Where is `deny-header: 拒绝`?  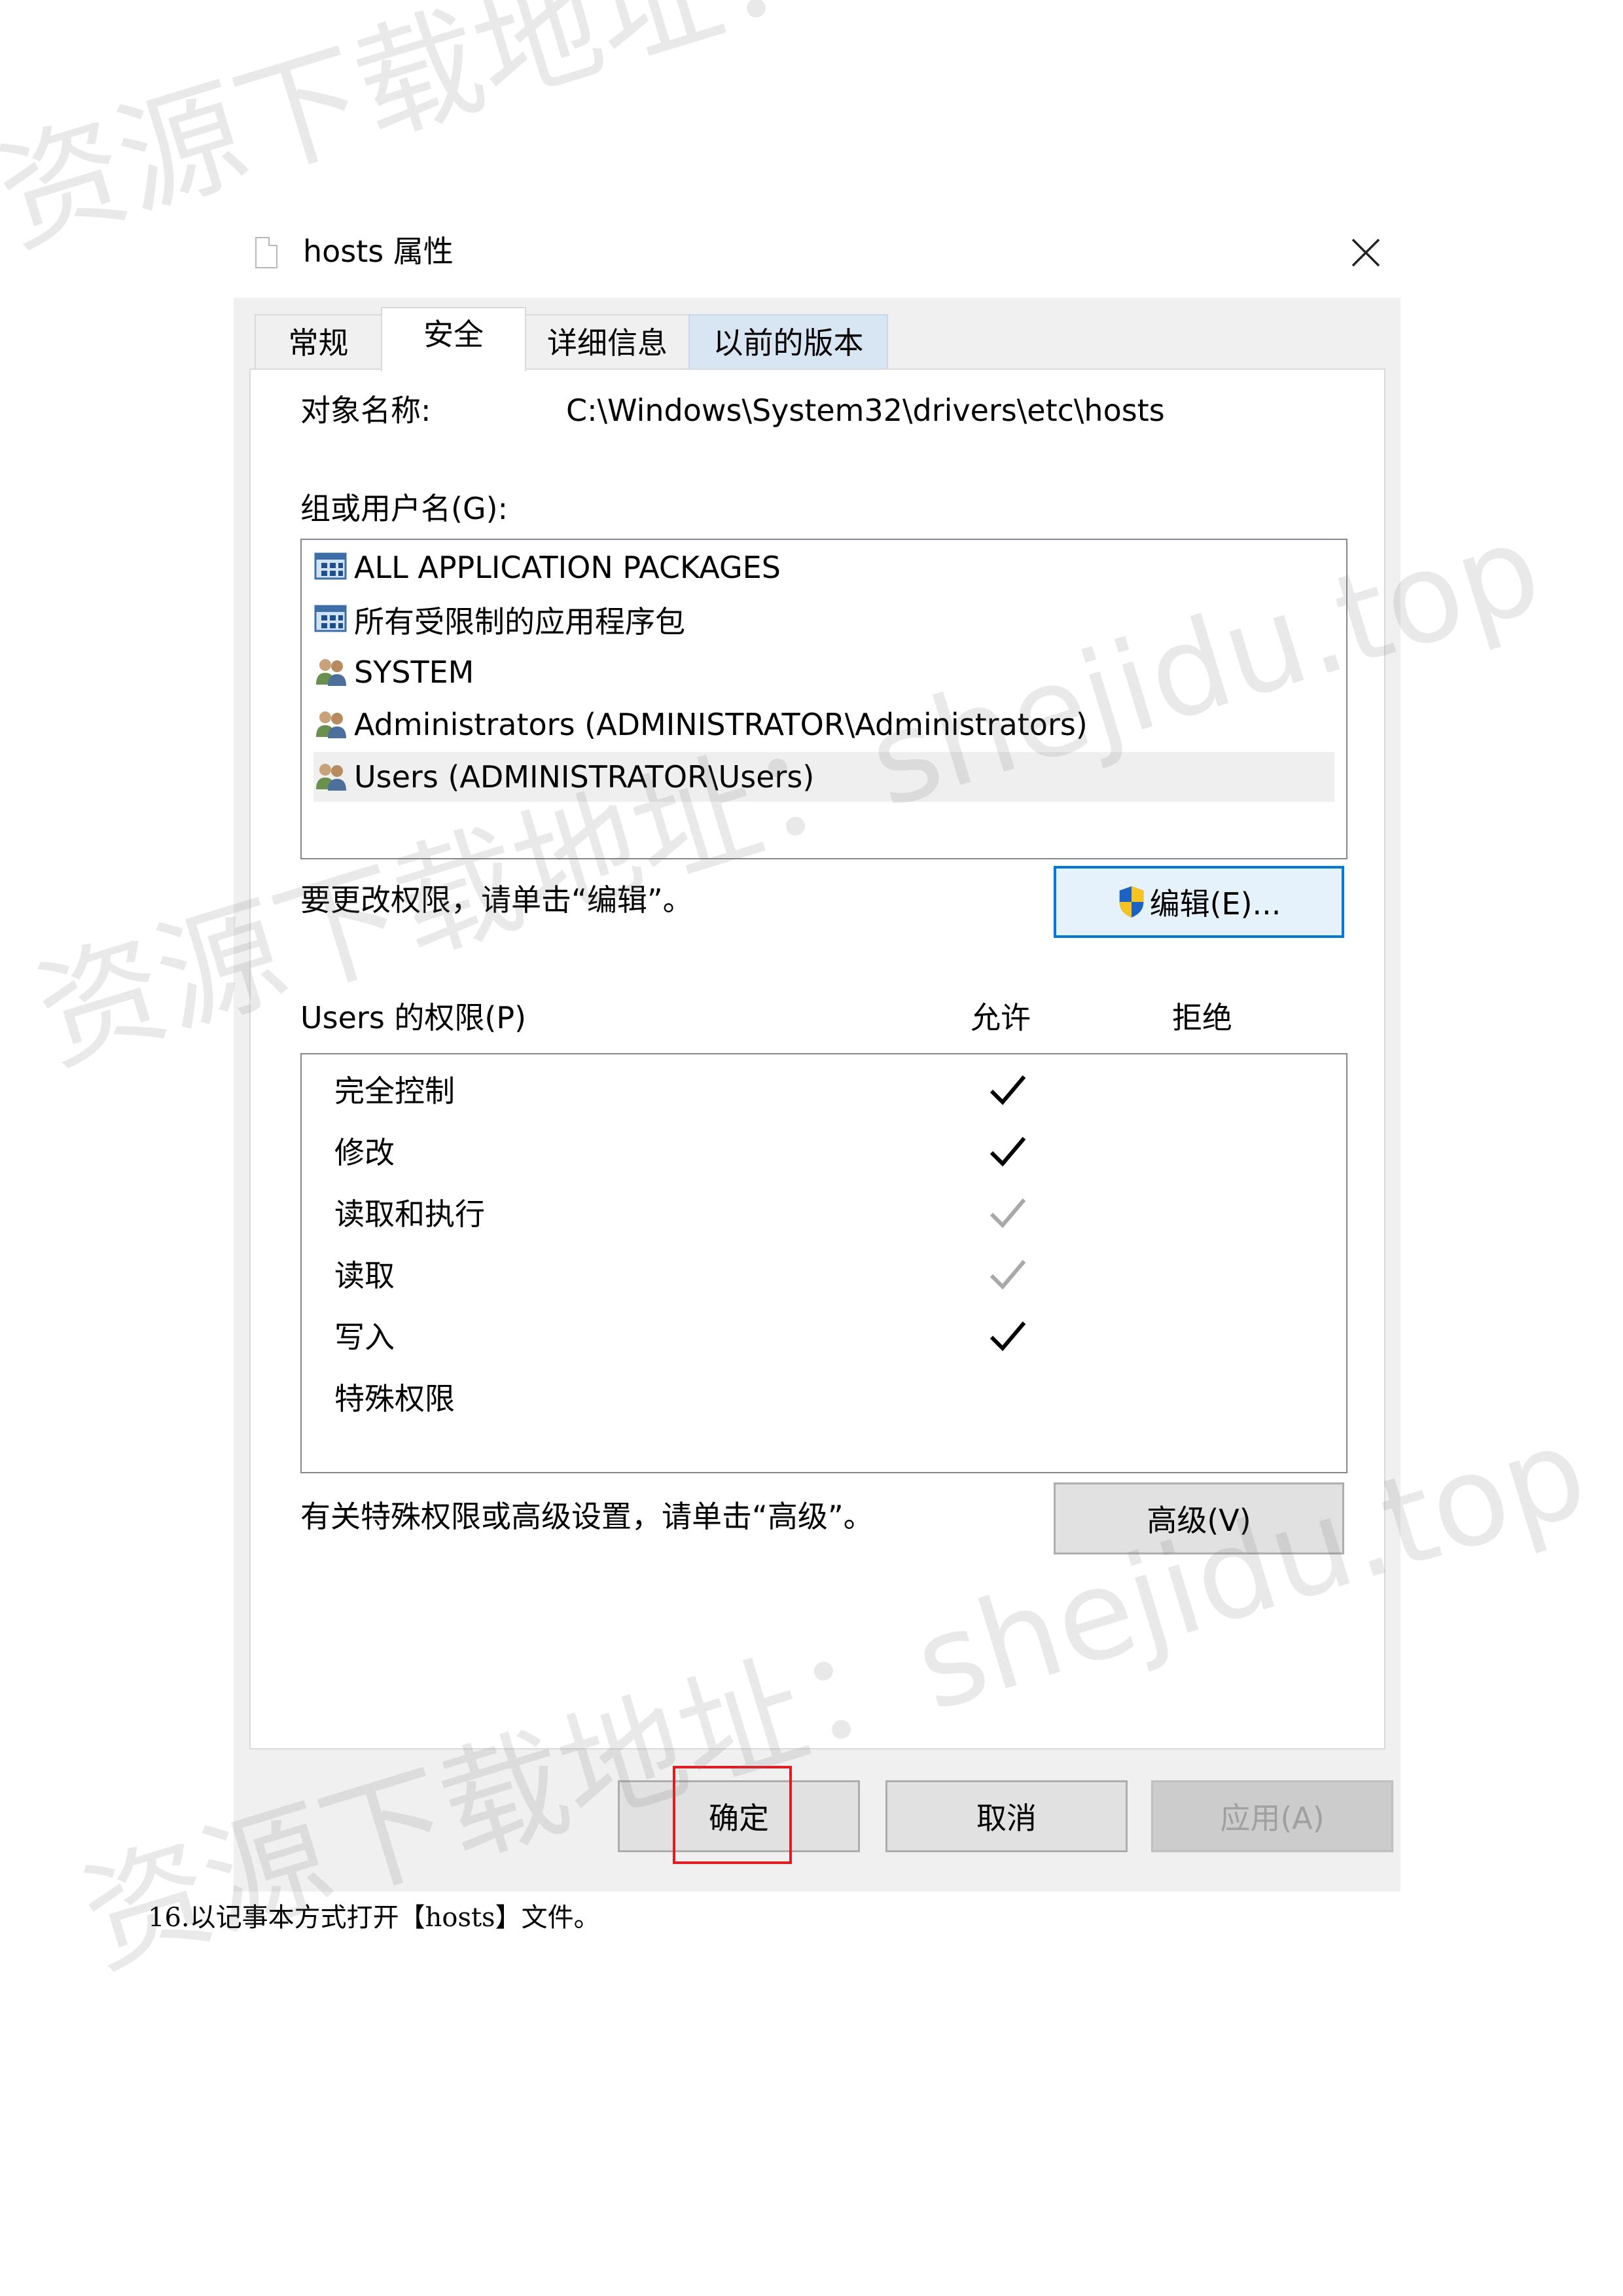
deny-header: 拒绝 is located at coordinates (1202, 1017).